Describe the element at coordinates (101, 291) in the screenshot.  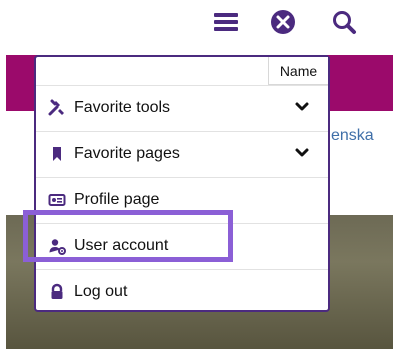
I see `menu-item-label: Log out` at that location.